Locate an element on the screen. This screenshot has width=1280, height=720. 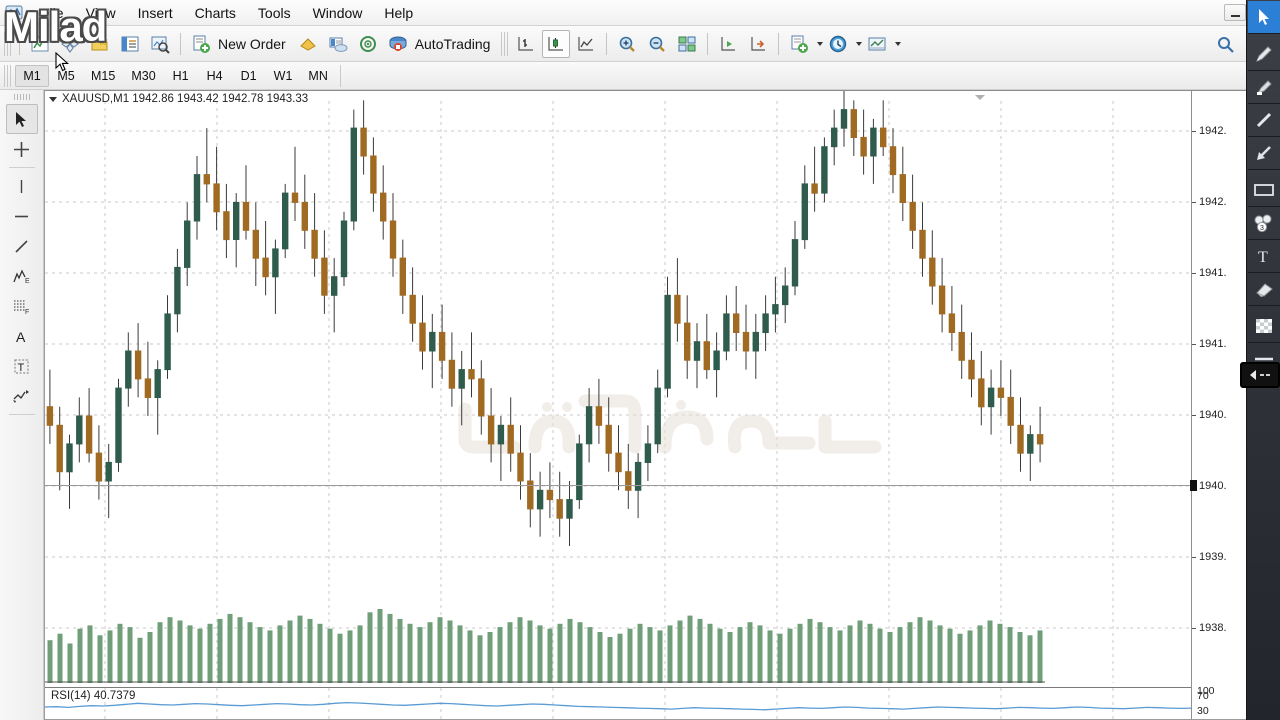
eraser-icon is located at coordinates (1263, 289).